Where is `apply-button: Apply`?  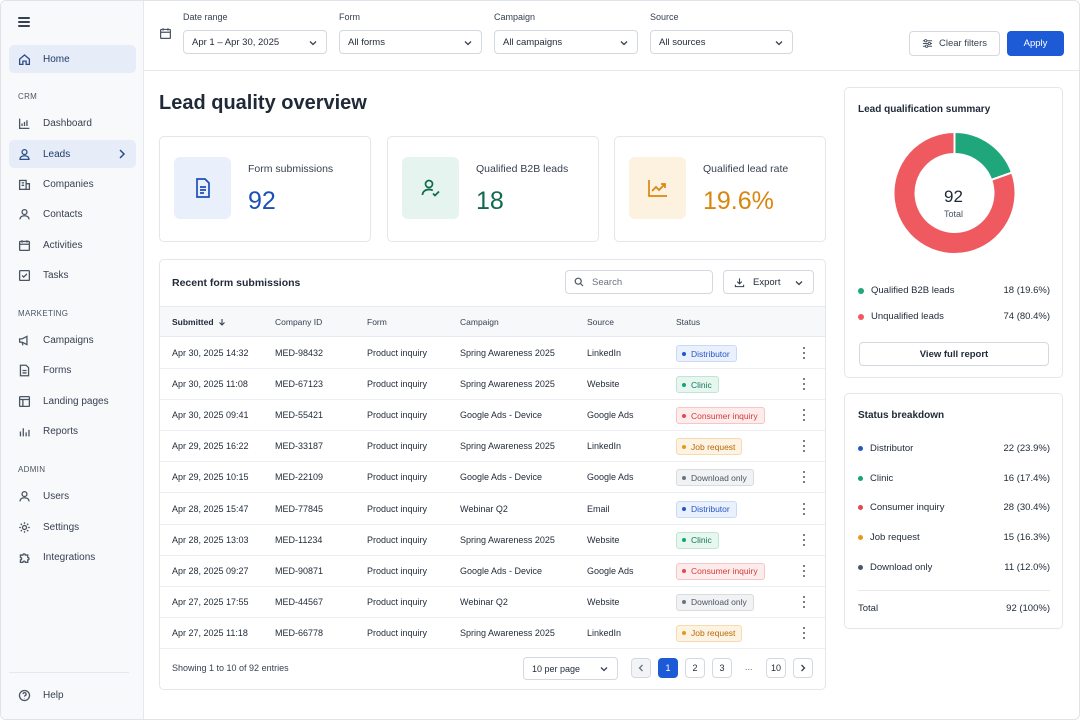
apply-button: Apply is located at coordinates (1035, 43).